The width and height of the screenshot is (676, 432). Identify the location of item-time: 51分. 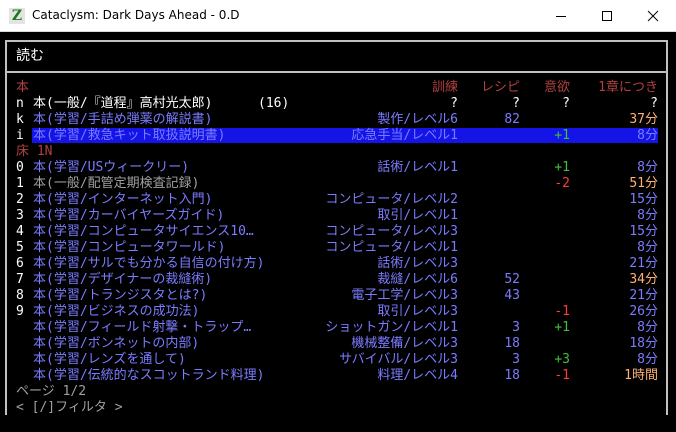
(643, 183).